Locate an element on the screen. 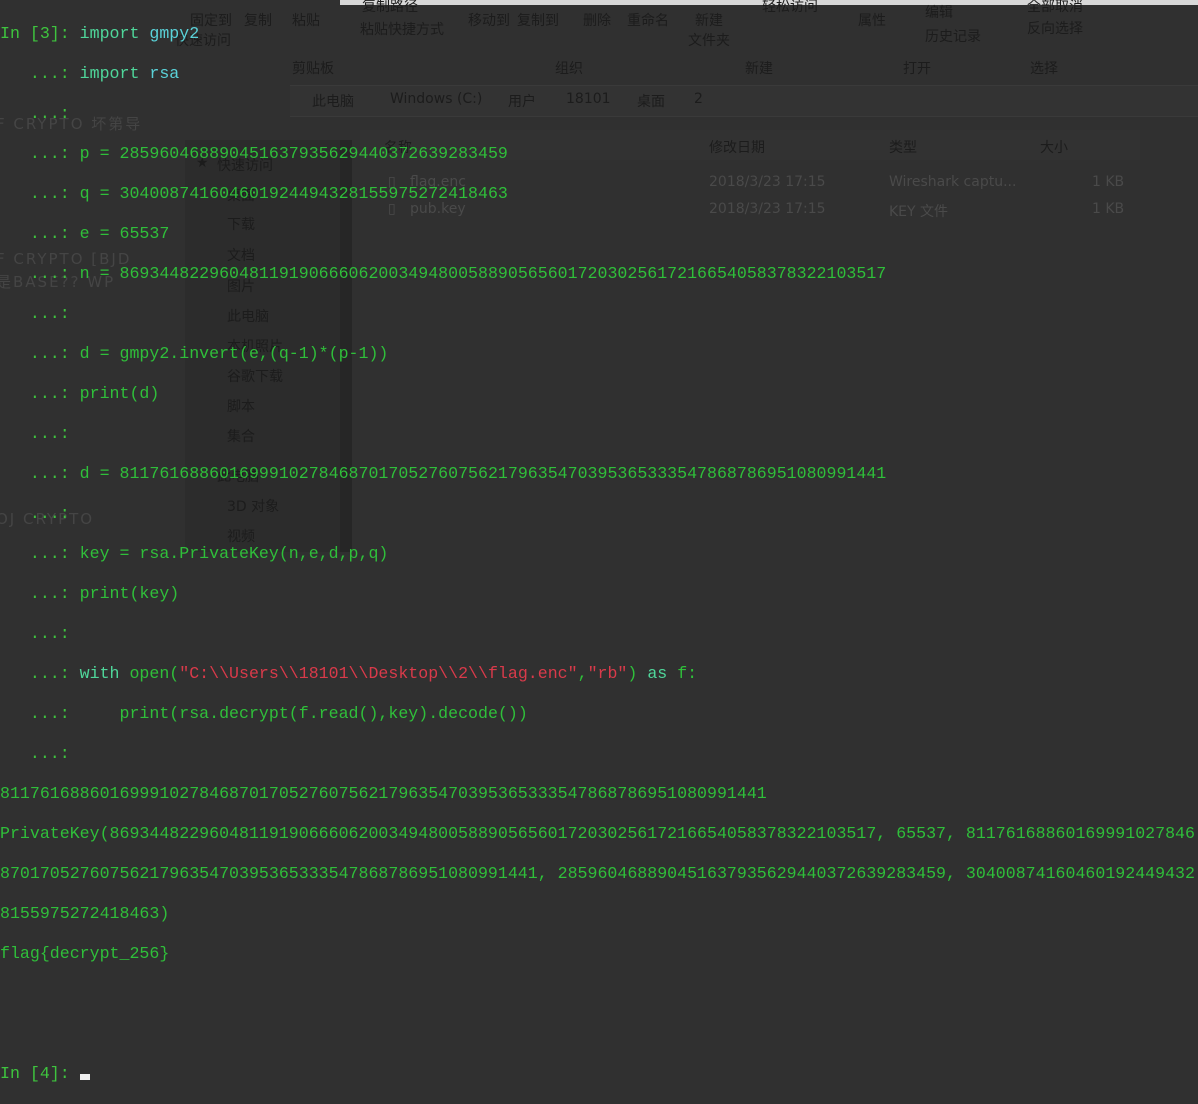 Image resolution: width=1198 pixels, height=1104 pixels. input-line: ...: print(key) is located at coordinates (597, 594).